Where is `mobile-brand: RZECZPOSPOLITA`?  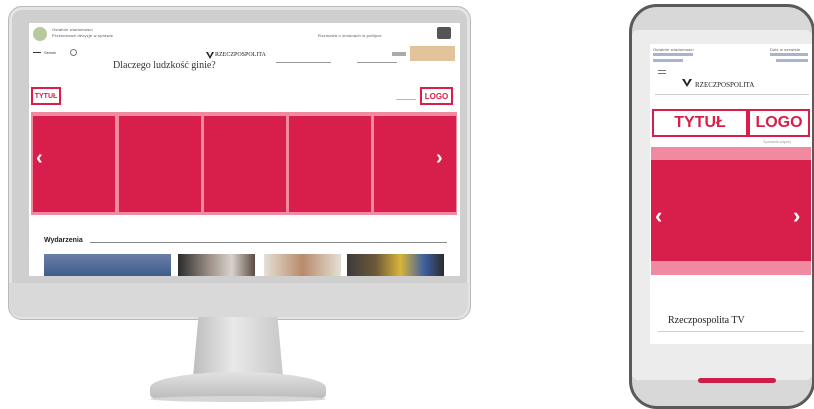
mobile-brand: RZECZPOSPOLITA is located at coordinates (724, 85).